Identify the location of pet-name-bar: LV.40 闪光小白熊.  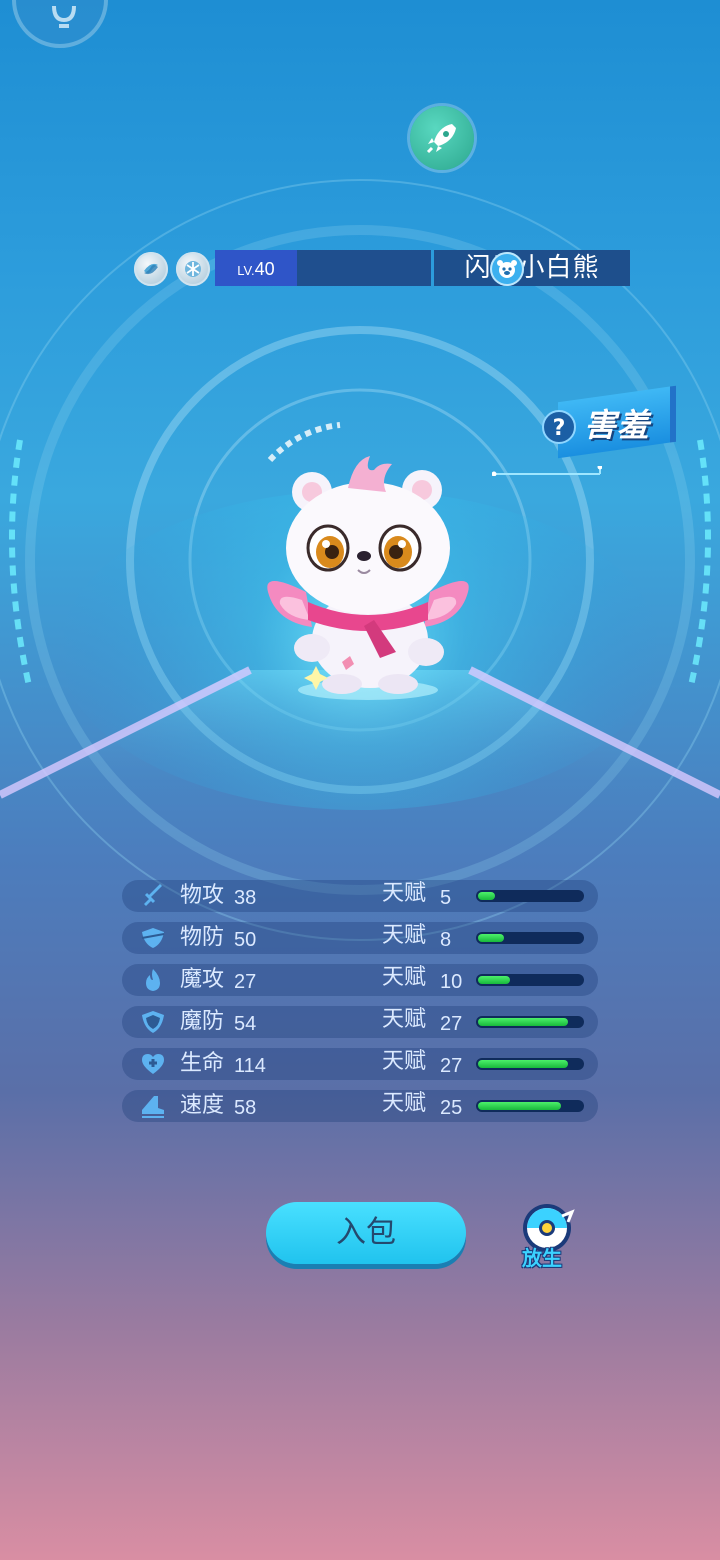
(382, 269).